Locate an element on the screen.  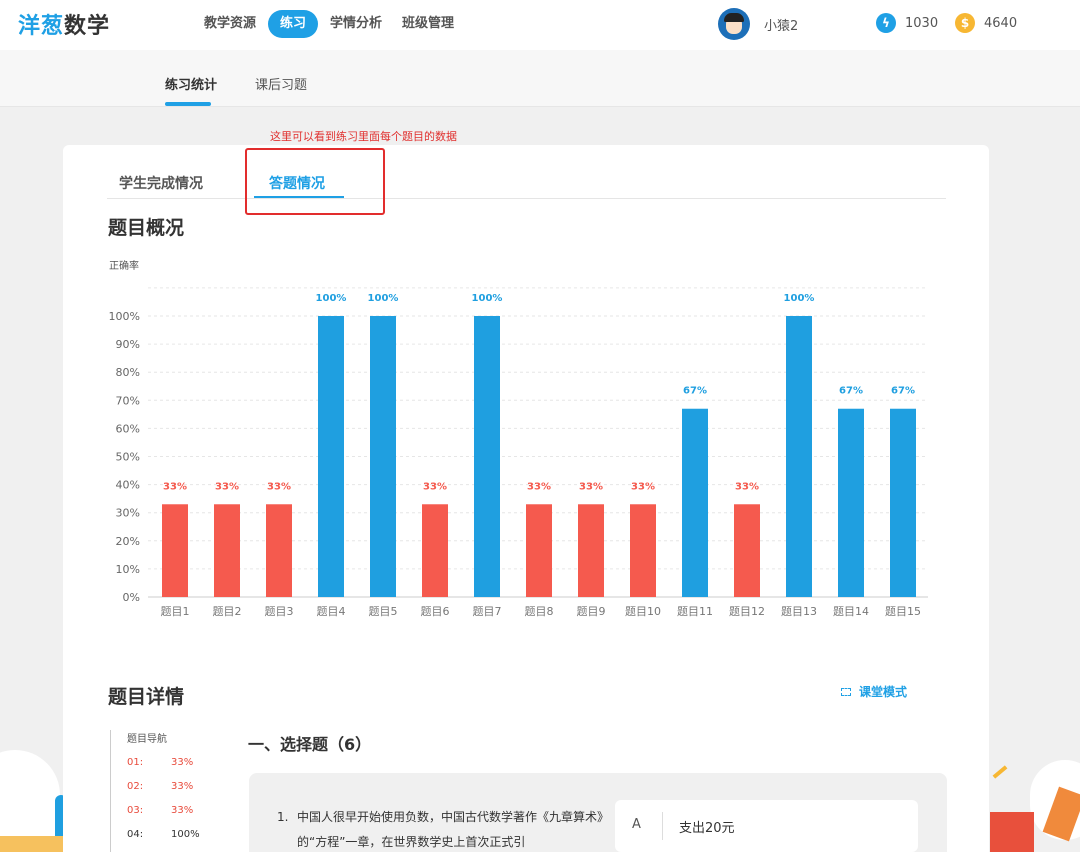
y-tick-label: 80% is located at coordinates (128, 372).